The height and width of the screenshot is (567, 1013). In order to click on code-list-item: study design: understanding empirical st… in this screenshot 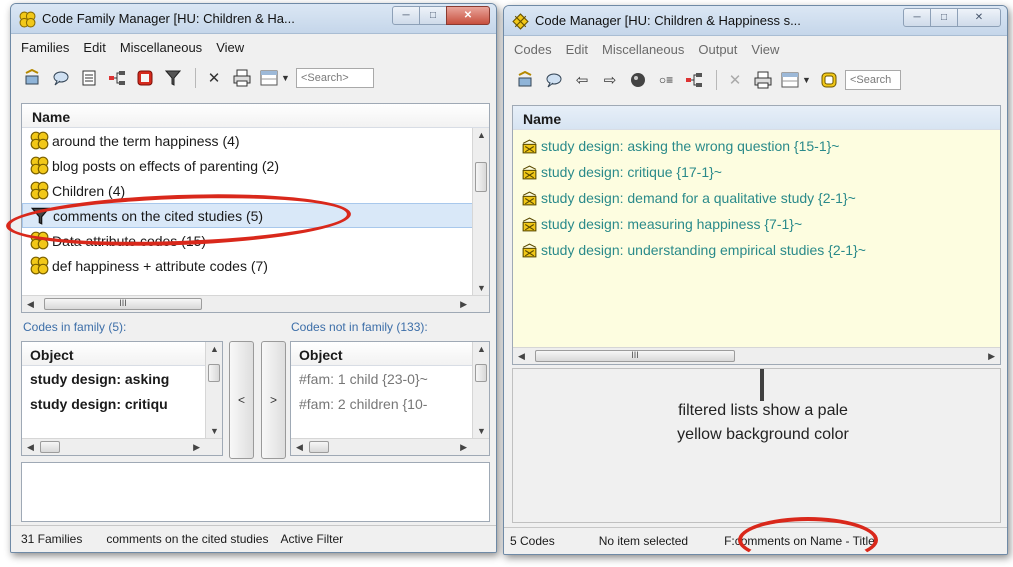, I will do `click(756, 250)`.